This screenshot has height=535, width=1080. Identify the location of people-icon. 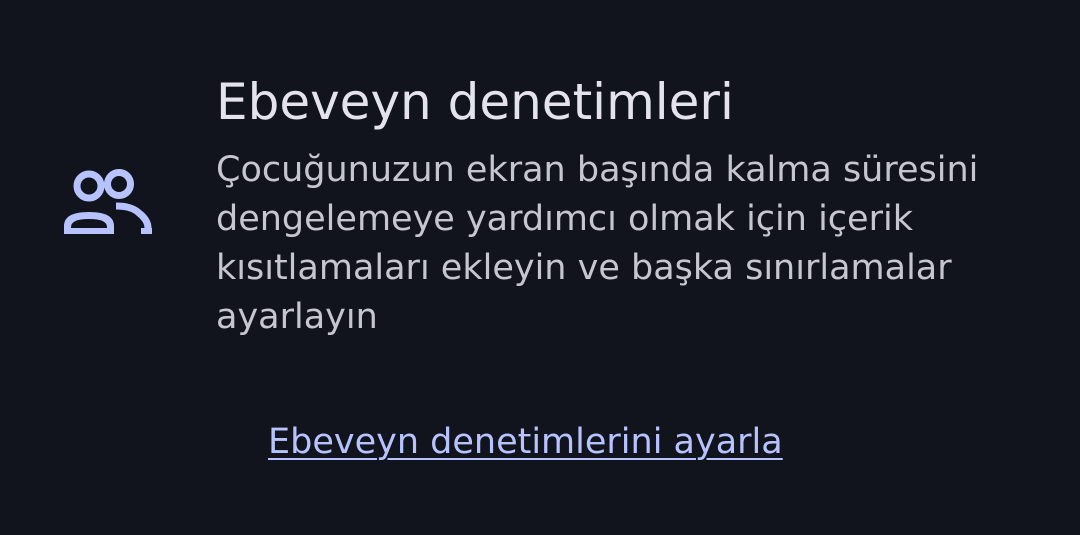
(108, 203).